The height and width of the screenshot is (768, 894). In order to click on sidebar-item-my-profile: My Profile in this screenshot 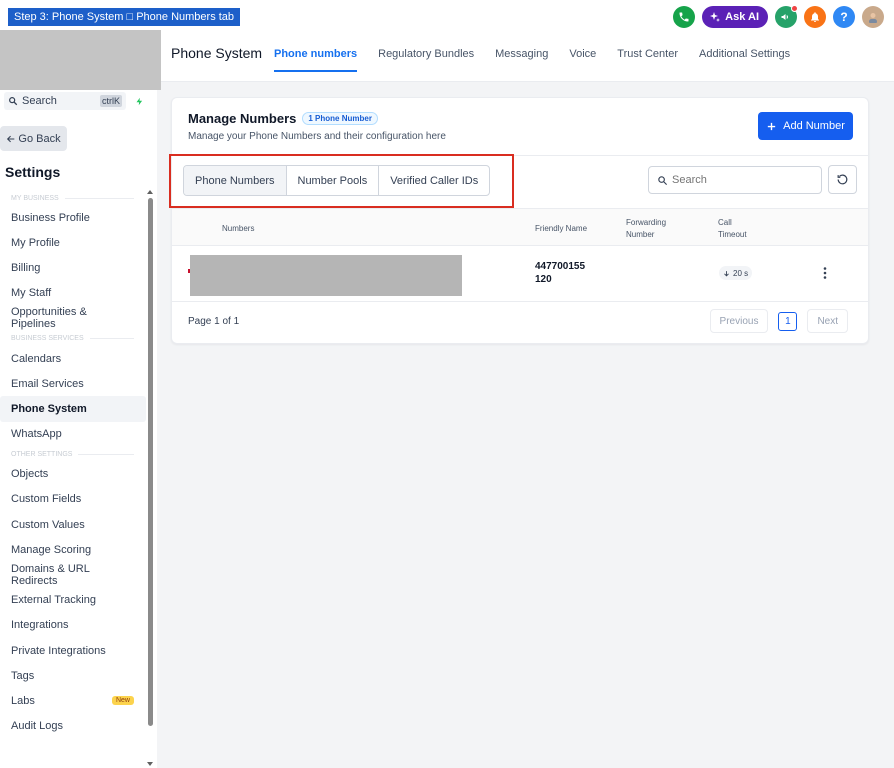, I will do `click(73, 242)`.